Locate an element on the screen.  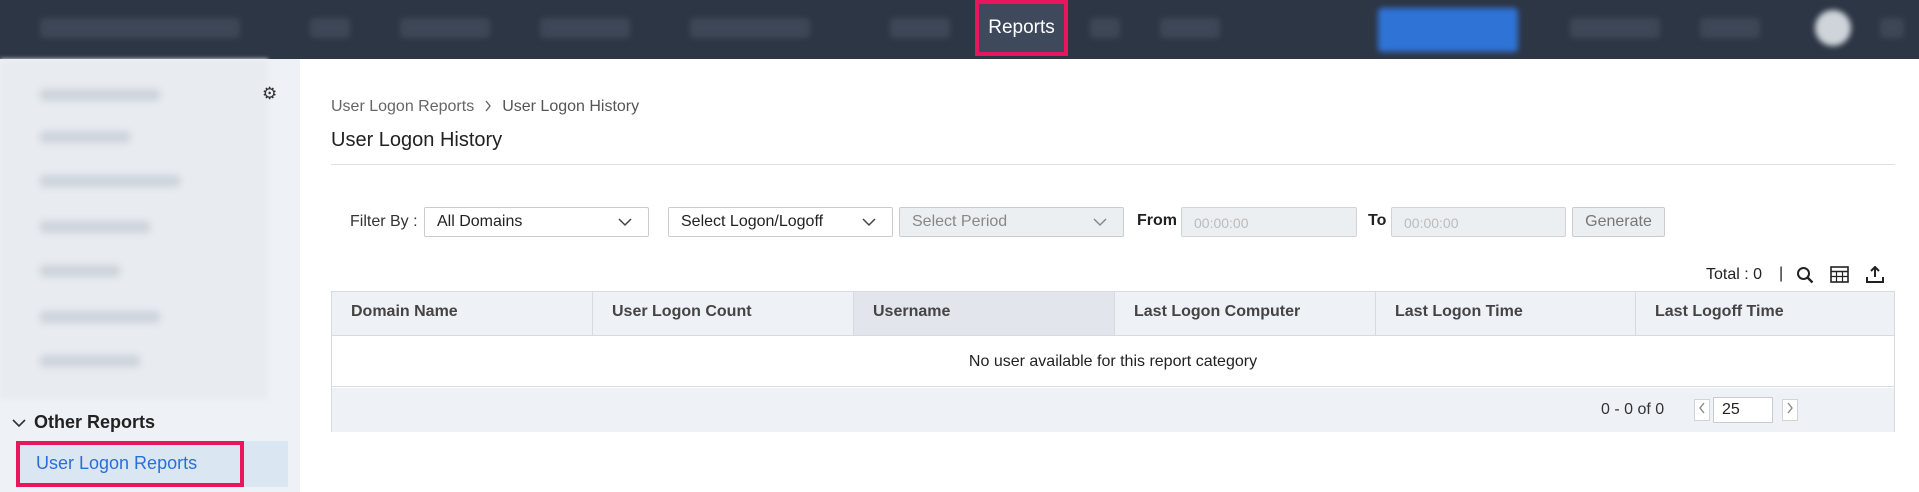
divider is located at coordinates (1113, 164).